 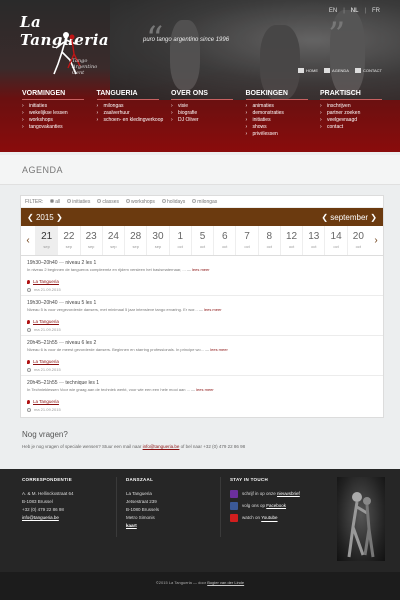 What do you see at coordinates (234, 518) in the screenshot?
I see `youtube-icon` at bounding box center [234, 518].